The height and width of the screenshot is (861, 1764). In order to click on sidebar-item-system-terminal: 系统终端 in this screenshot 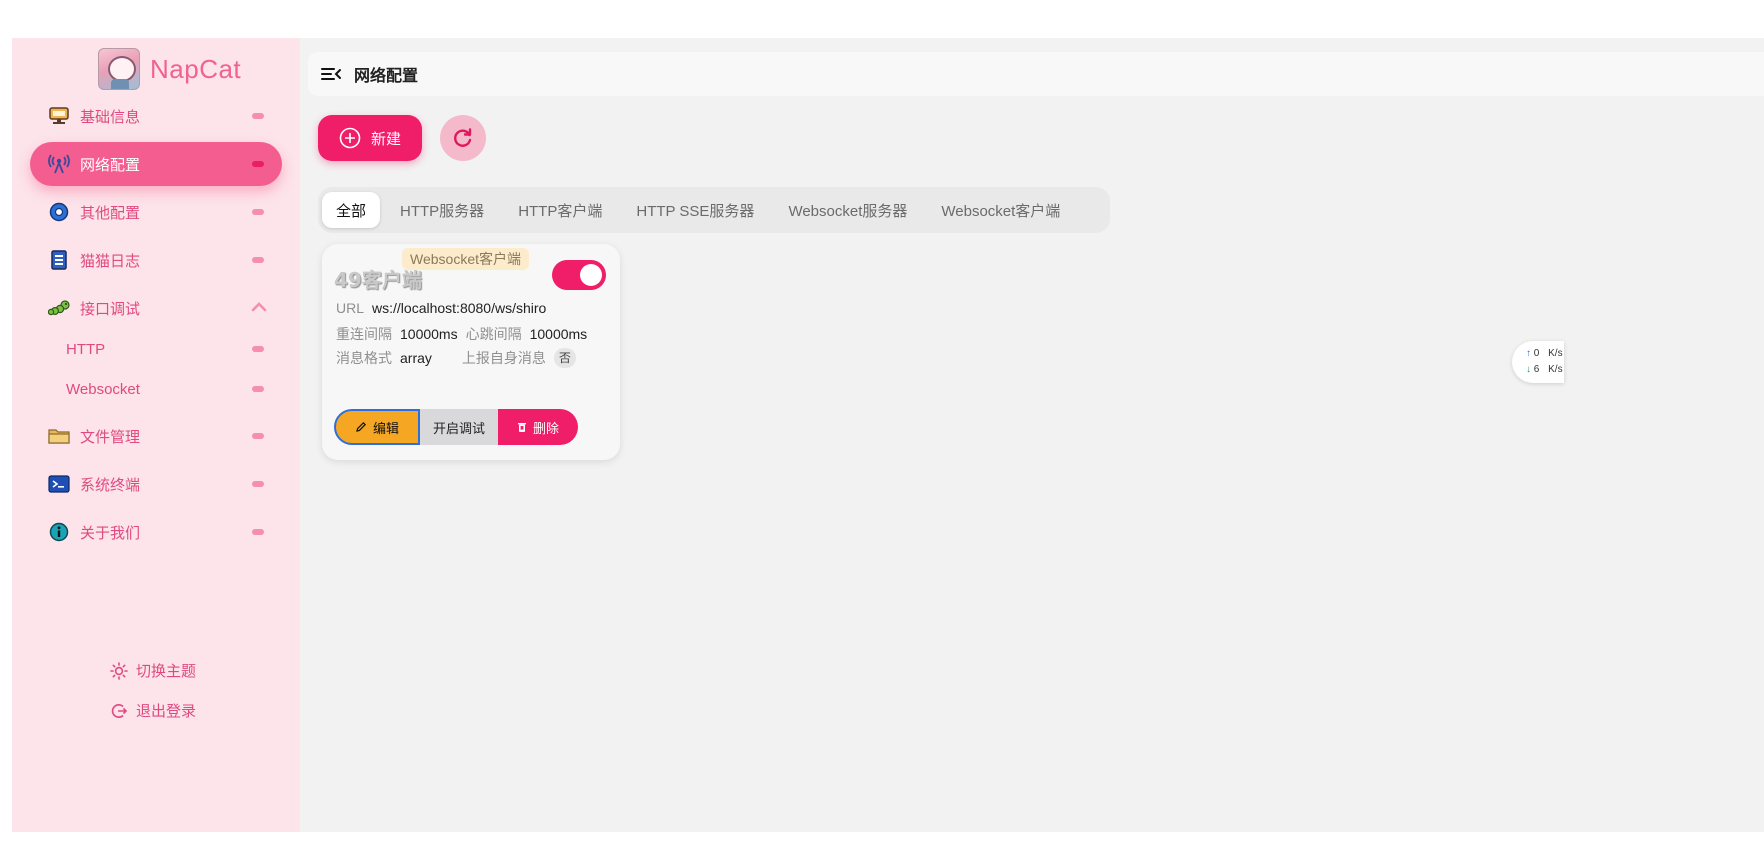, I will do `click(156, 484)`.